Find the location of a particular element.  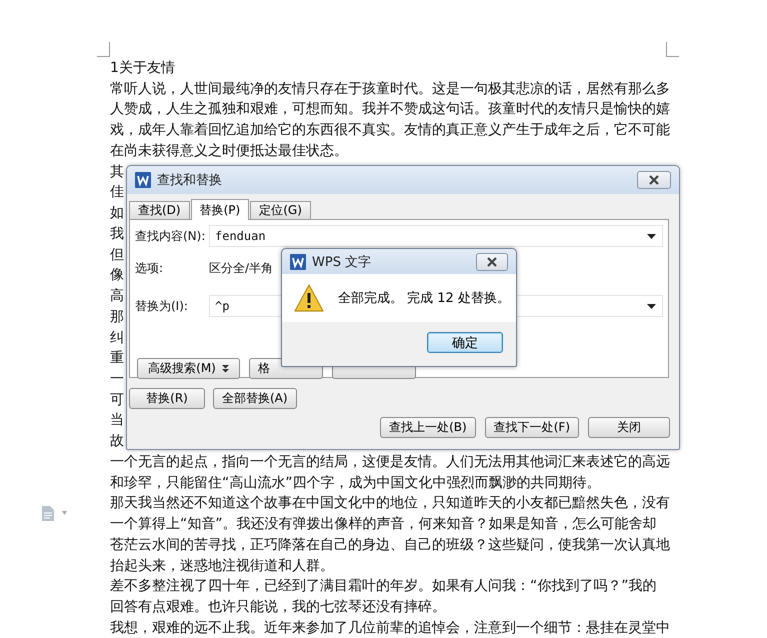

options-value: 区分全/半角 is located at coordinates (241, 268).